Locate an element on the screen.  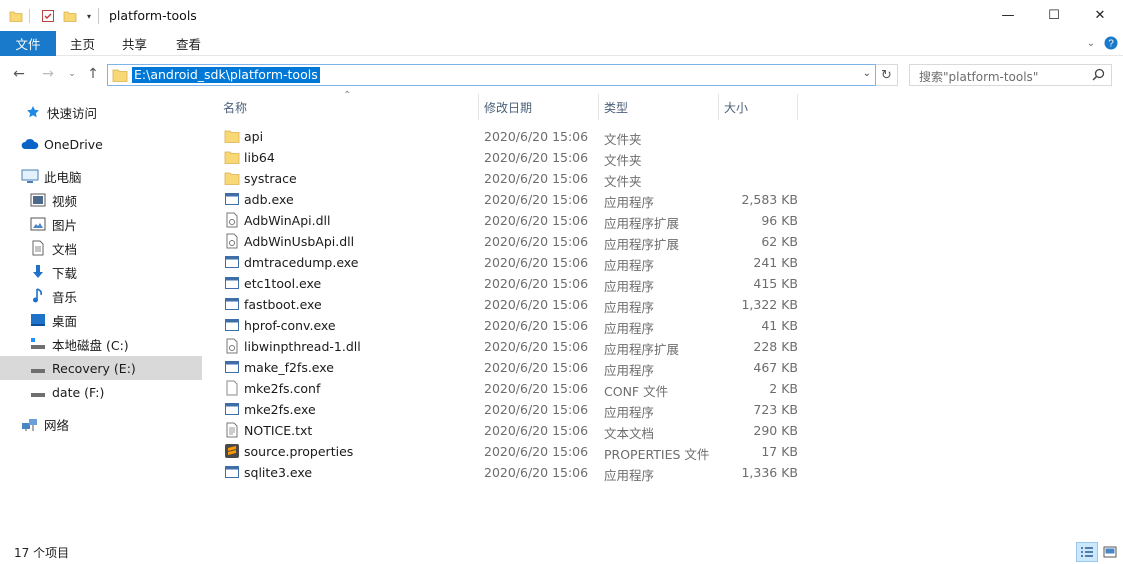
sidebar-item-drive-f: date (F:) is located at coordinates (101, 392).